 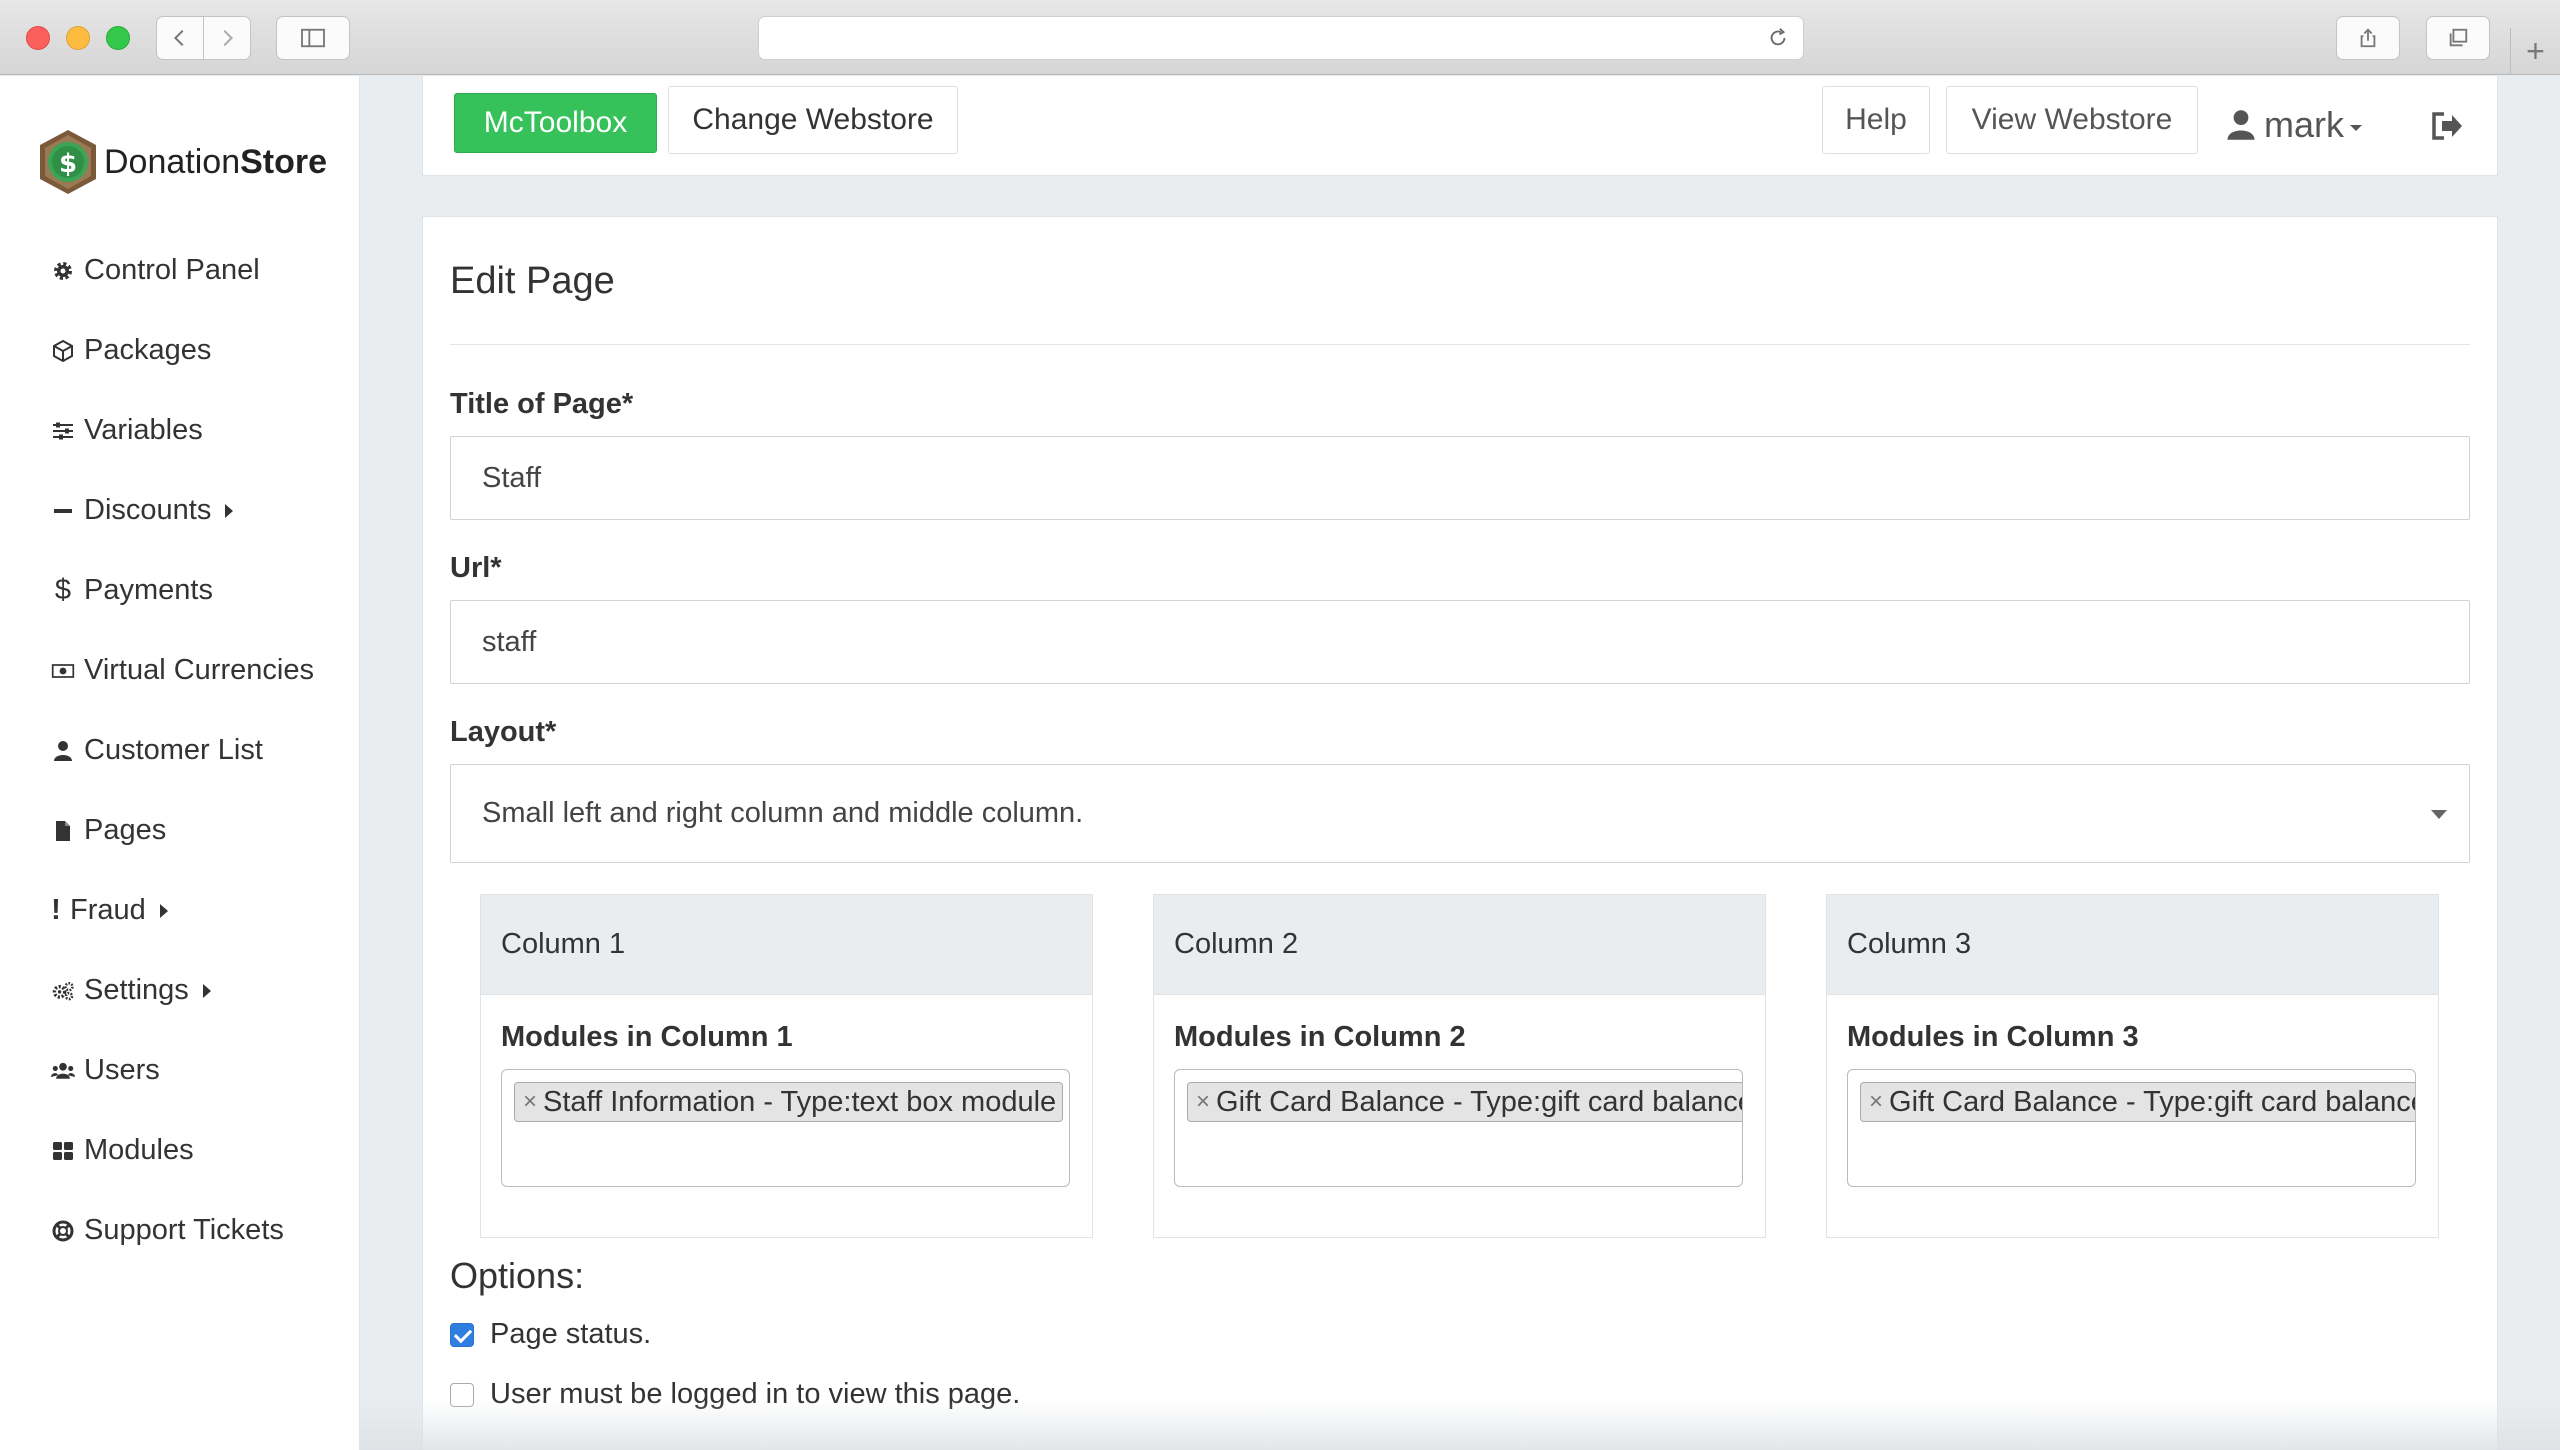 I want to click on sidebar-item-discounts: Discounts, so click(x=142, y=510).